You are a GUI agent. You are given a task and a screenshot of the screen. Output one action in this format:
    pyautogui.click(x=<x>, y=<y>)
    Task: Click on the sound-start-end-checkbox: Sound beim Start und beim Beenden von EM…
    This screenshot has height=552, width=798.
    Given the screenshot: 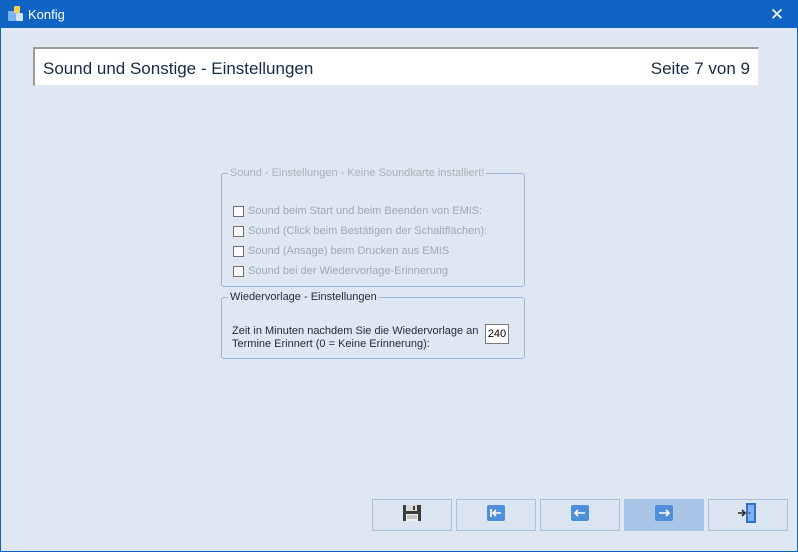 What is the action you would take?
    pyautogui.click(x=357, y=211)
    